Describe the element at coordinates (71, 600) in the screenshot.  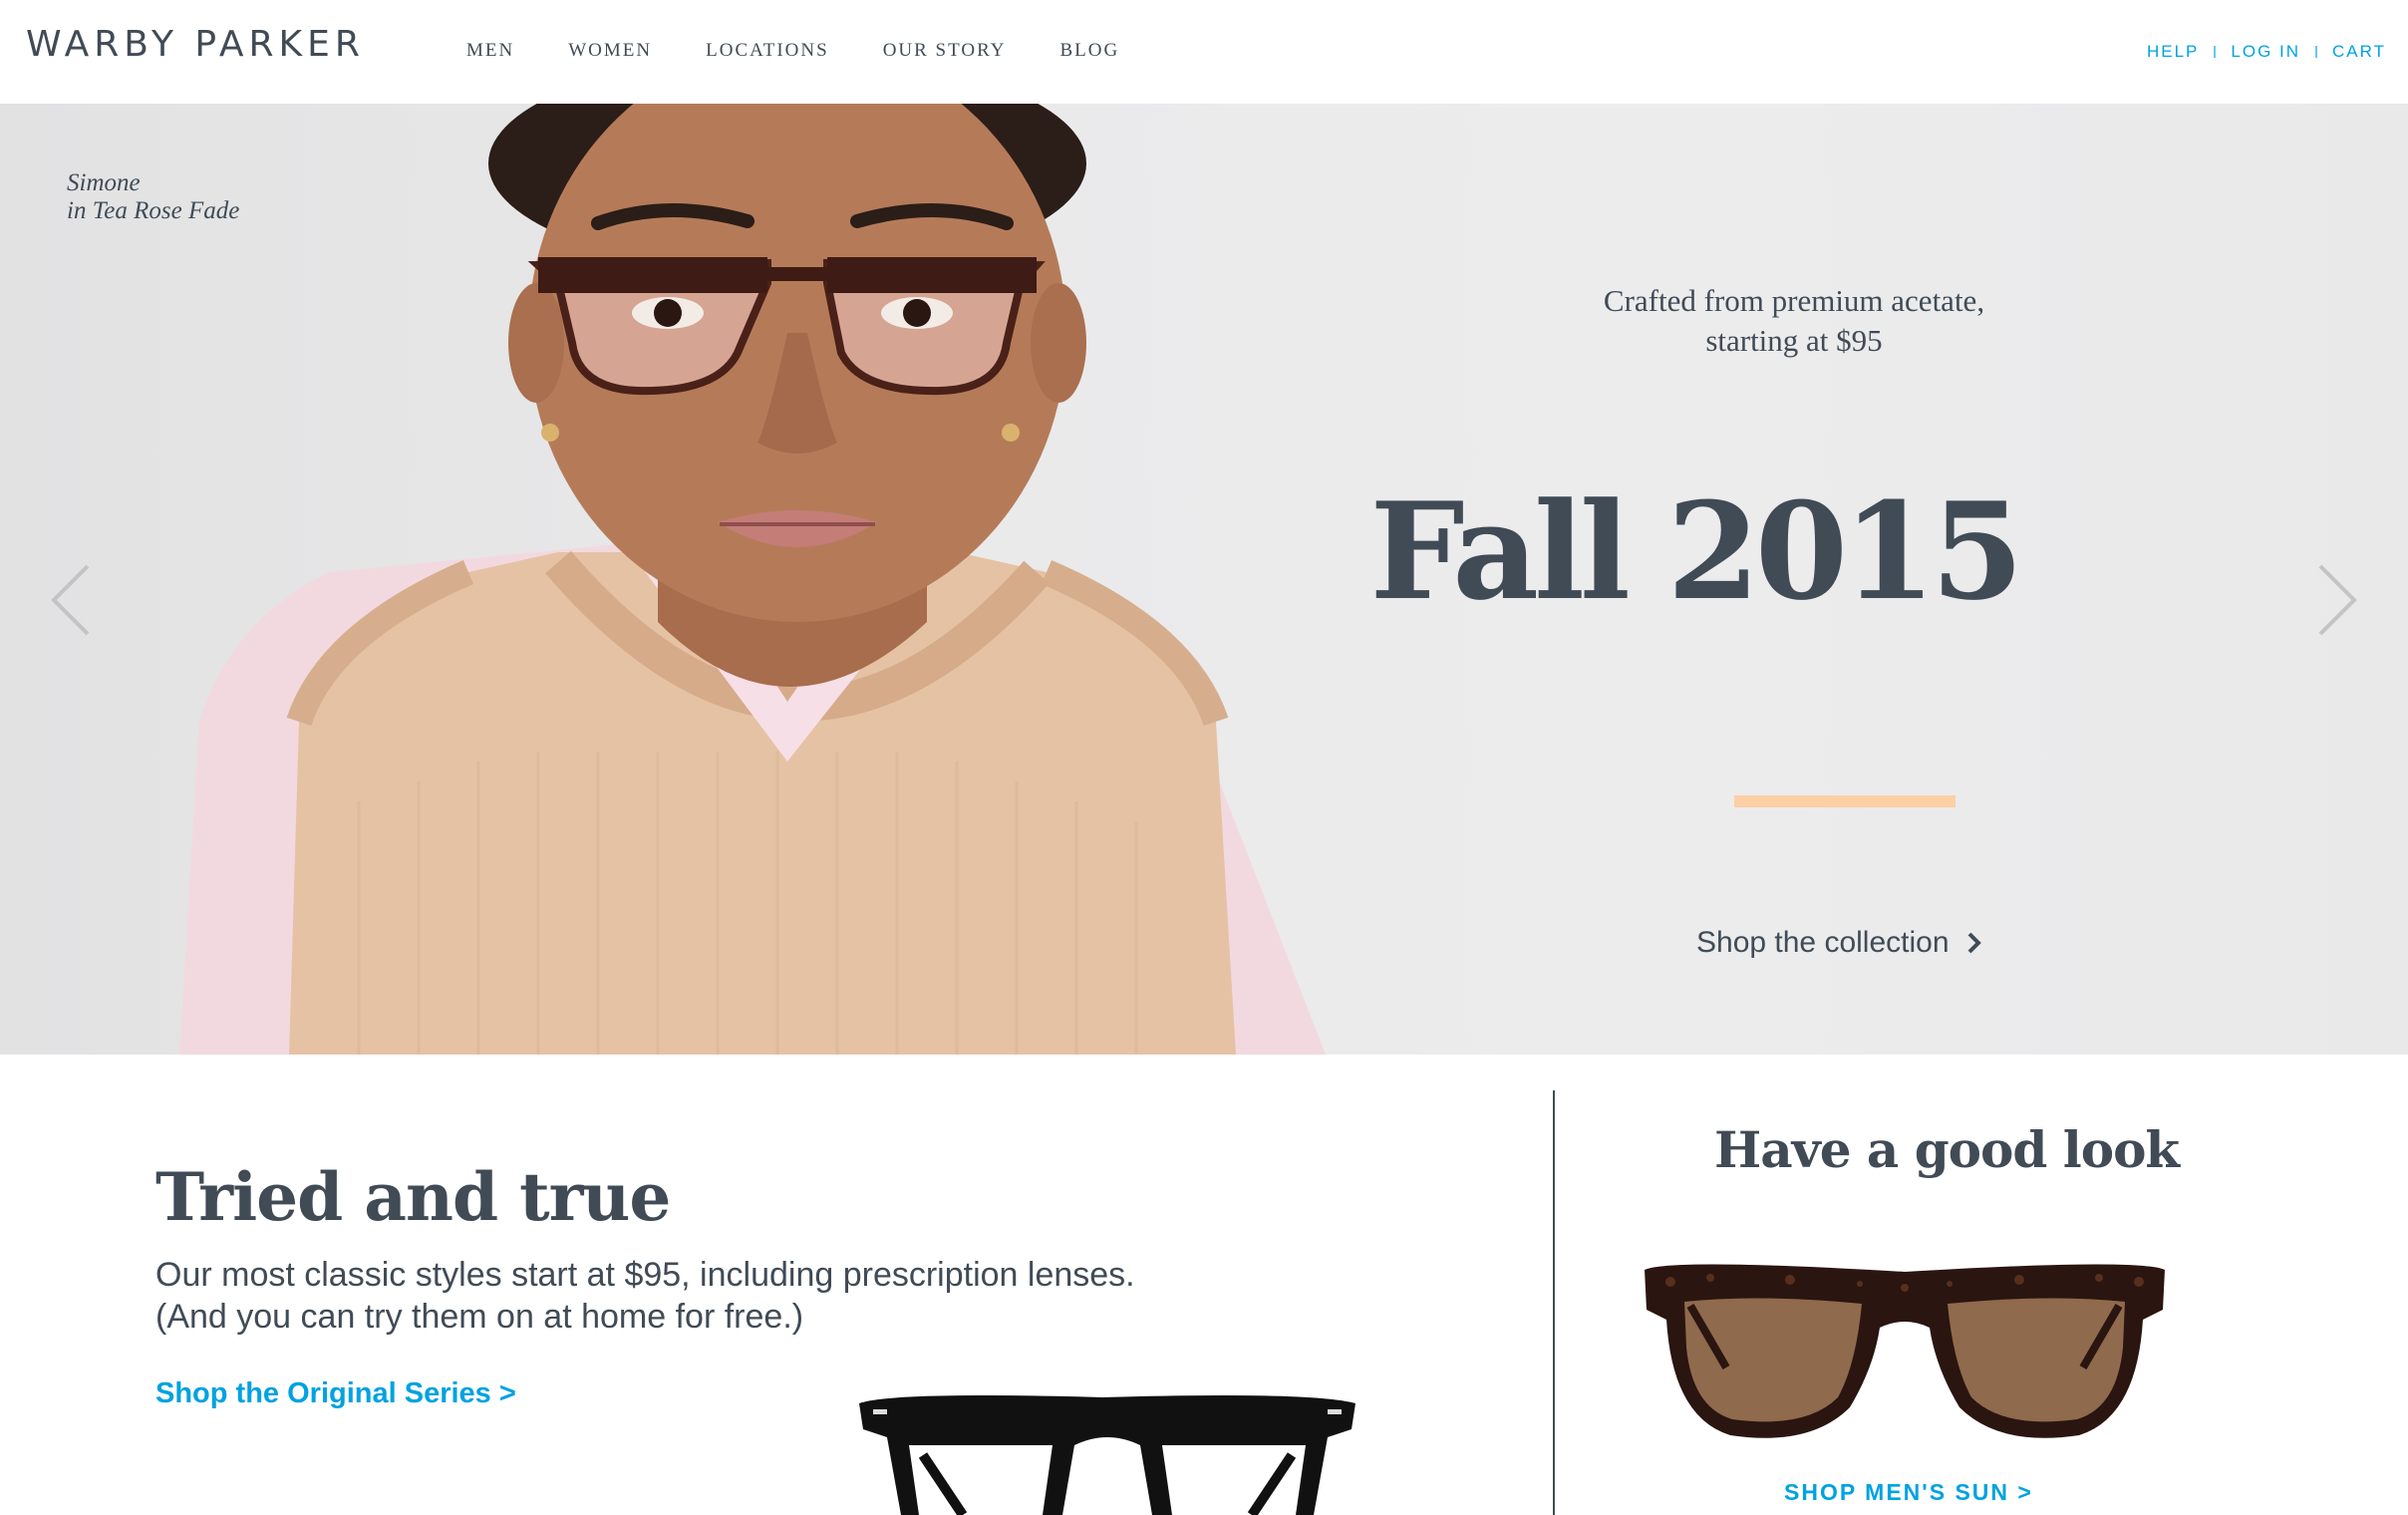
I see `chevron-left-icon` at that location.